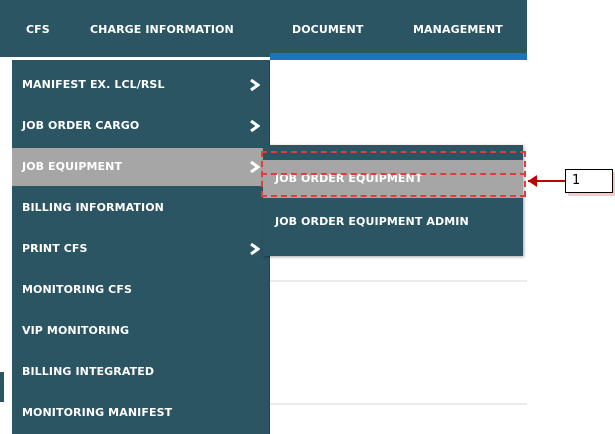 The height and width of the screenshot is (434, 615). What do you see at coordinates (93, 84) in the screenshot?
I see `menu-item-label: MANIFEST EX. LCL/RSL` at bounding box center [93, 84].